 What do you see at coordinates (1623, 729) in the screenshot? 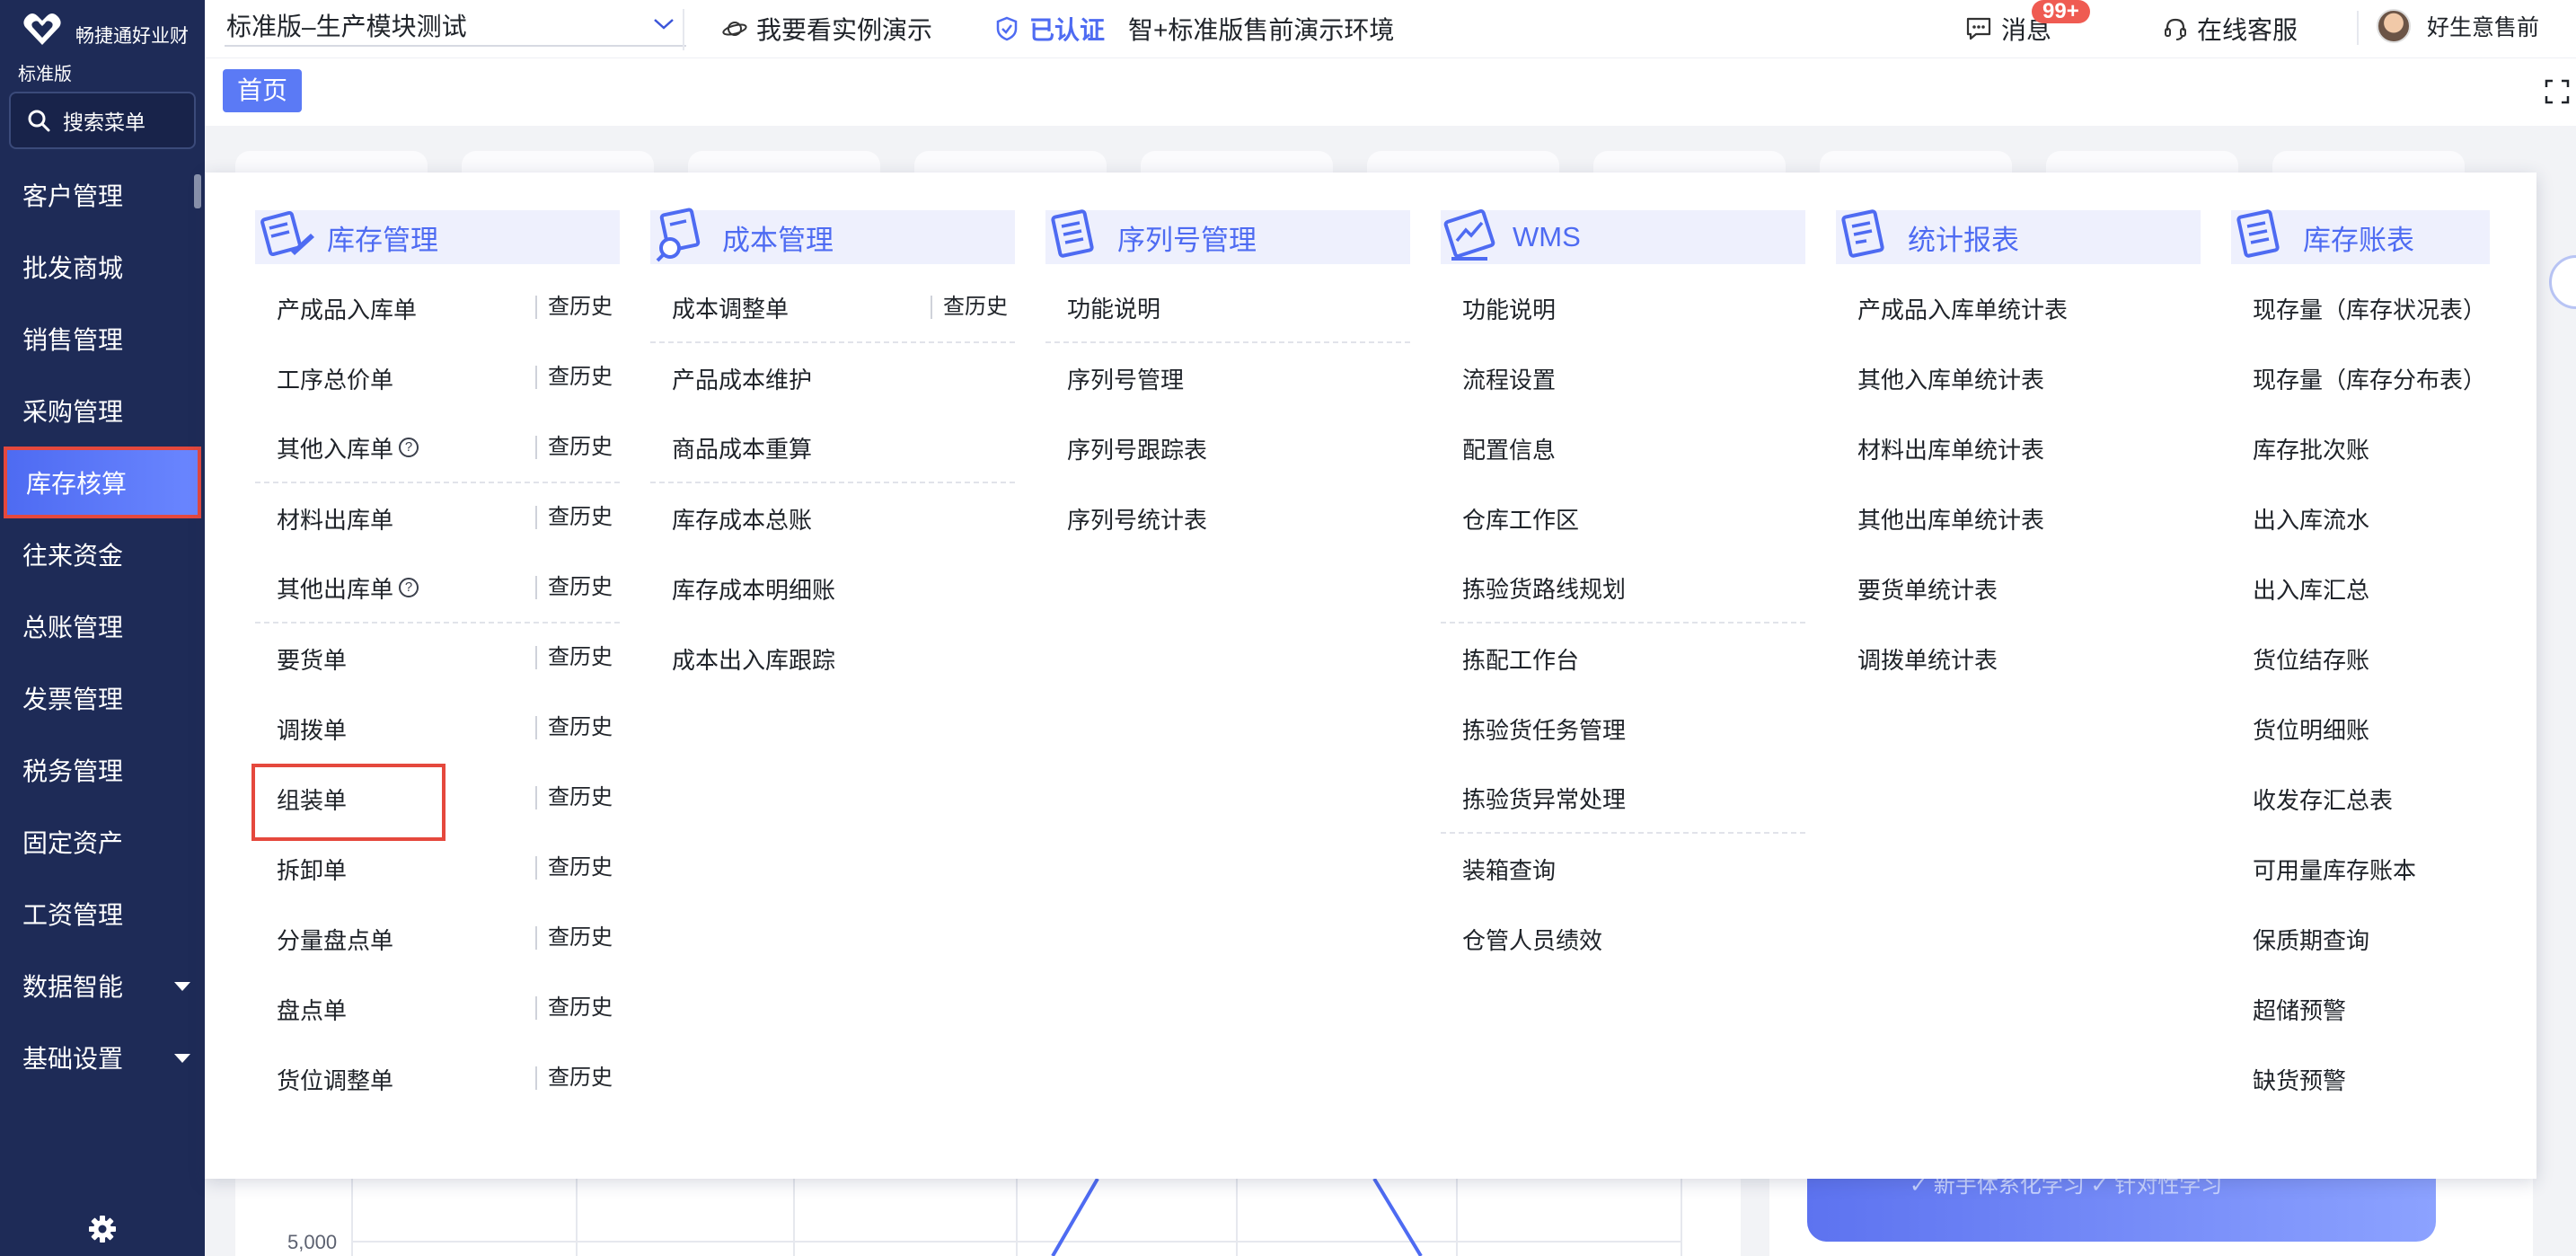
I see `menu-item-picking-task-management: 拣验货任务管理` at bounding box center [1623, 729].